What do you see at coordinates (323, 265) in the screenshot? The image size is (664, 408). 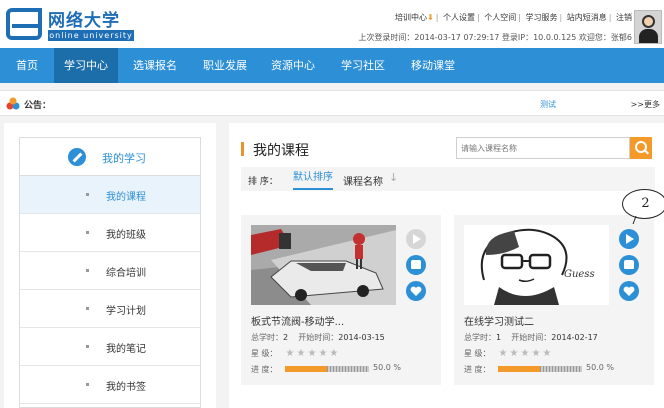 I see `course-thumbnail` at bounding box center [323, 265].